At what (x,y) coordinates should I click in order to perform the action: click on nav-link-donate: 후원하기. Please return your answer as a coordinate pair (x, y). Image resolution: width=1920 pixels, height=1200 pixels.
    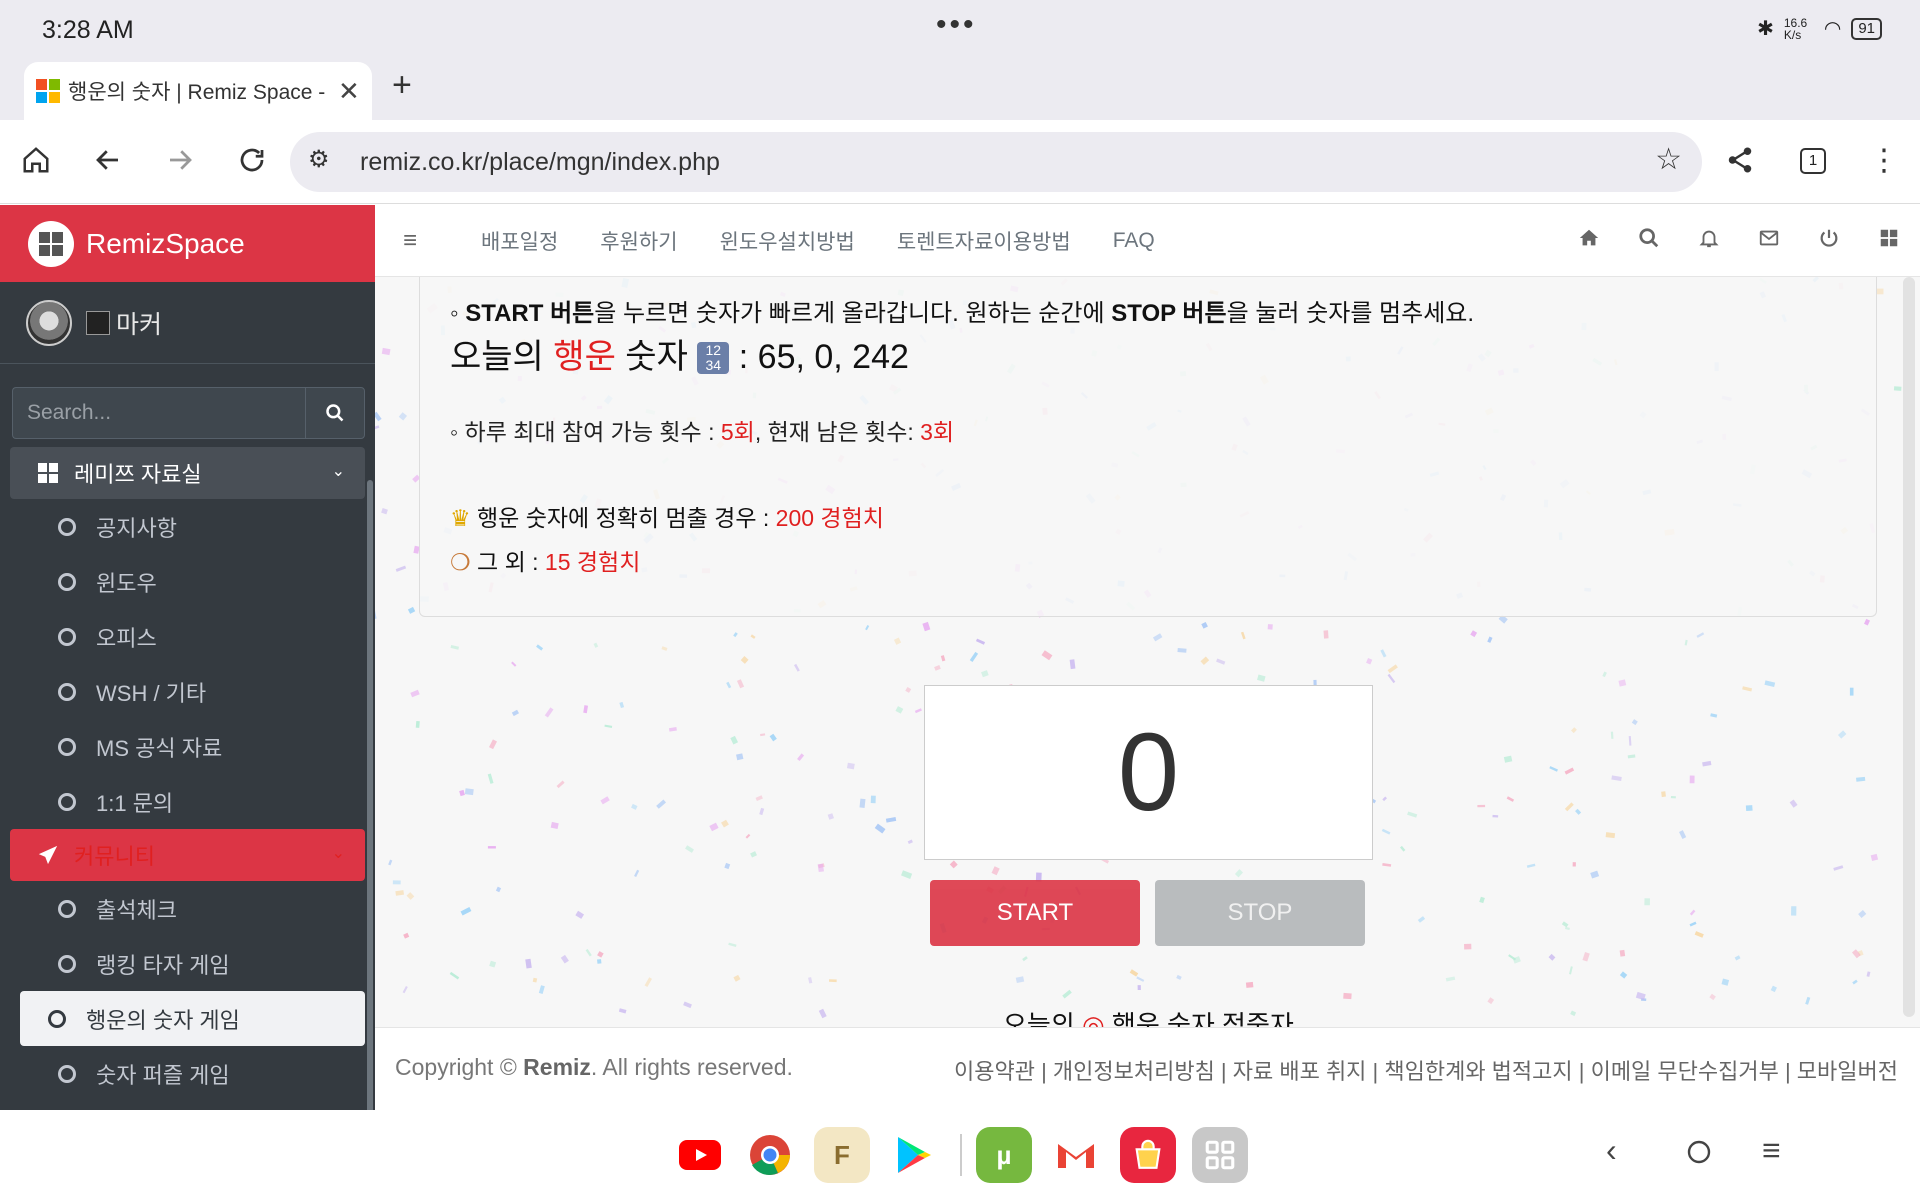
    Looking at the image, I should click on (638, 241).